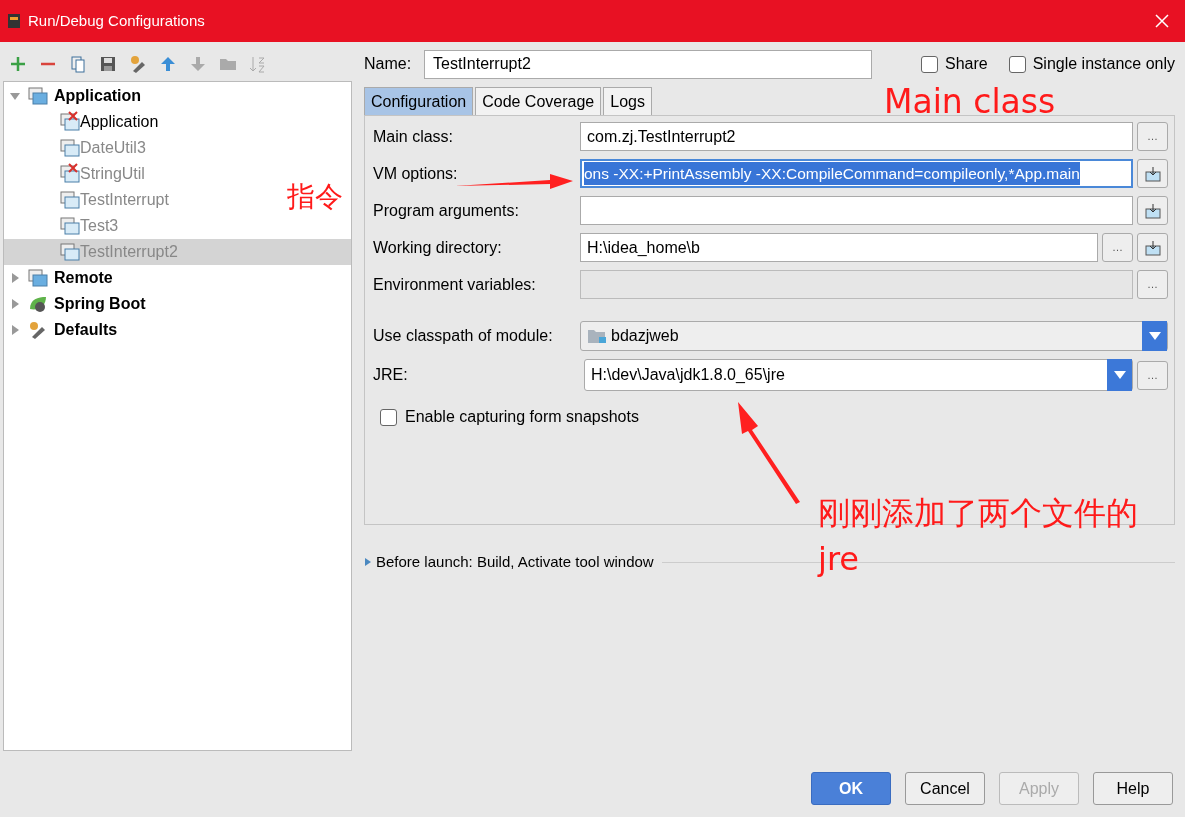 The width and height of the screenshot is (1185, 817). I want to click on field-label: Use classpath of module:, so click(463, 336).